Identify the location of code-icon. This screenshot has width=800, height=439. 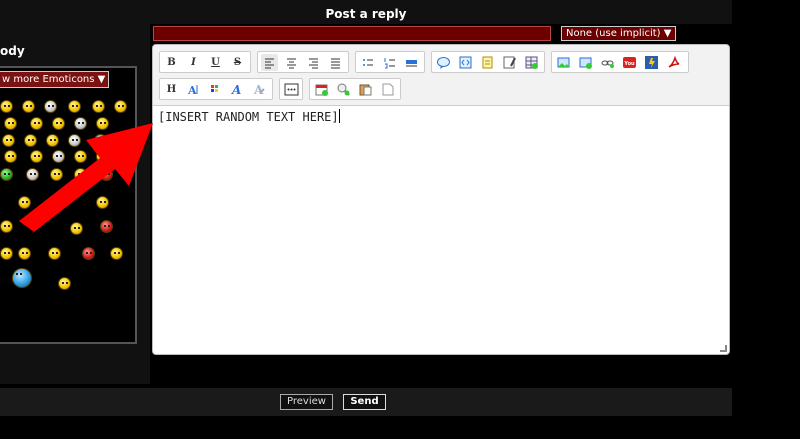
(465, 62).